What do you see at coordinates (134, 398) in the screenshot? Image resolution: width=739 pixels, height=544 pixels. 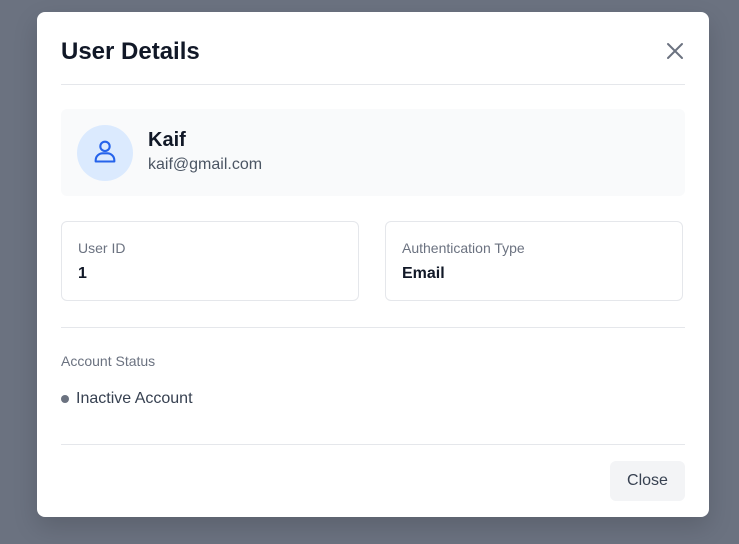 I see `account-status-value: Inactive Account` at bounding box center [134, 398].